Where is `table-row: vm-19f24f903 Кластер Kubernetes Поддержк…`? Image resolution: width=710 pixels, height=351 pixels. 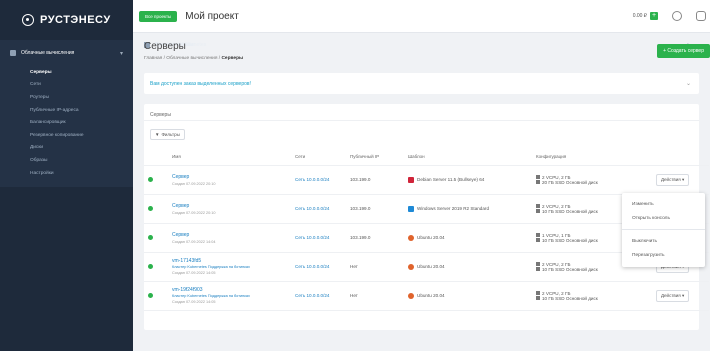
table-row: vm-19f24f903 Кластер Kubernetes Поддержк… is located at coordinates (426, 296).